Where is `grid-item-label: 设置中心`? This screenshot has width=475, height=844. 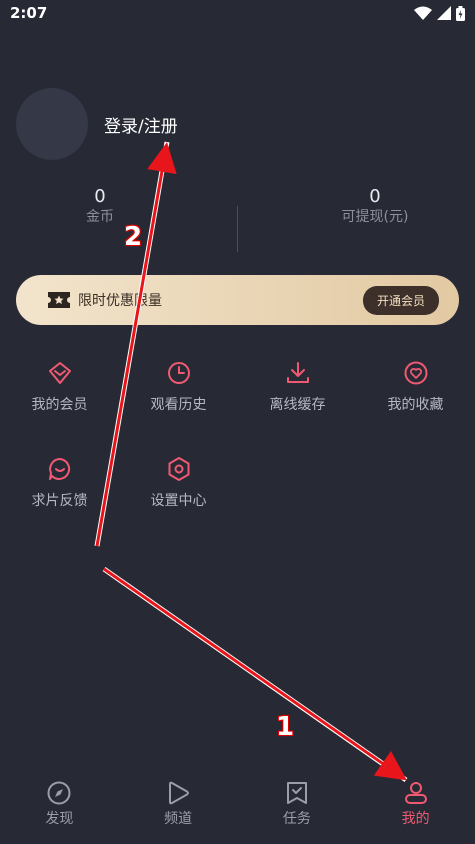 grid-item-label: 设置中心 is located at coordinates (178, 501).